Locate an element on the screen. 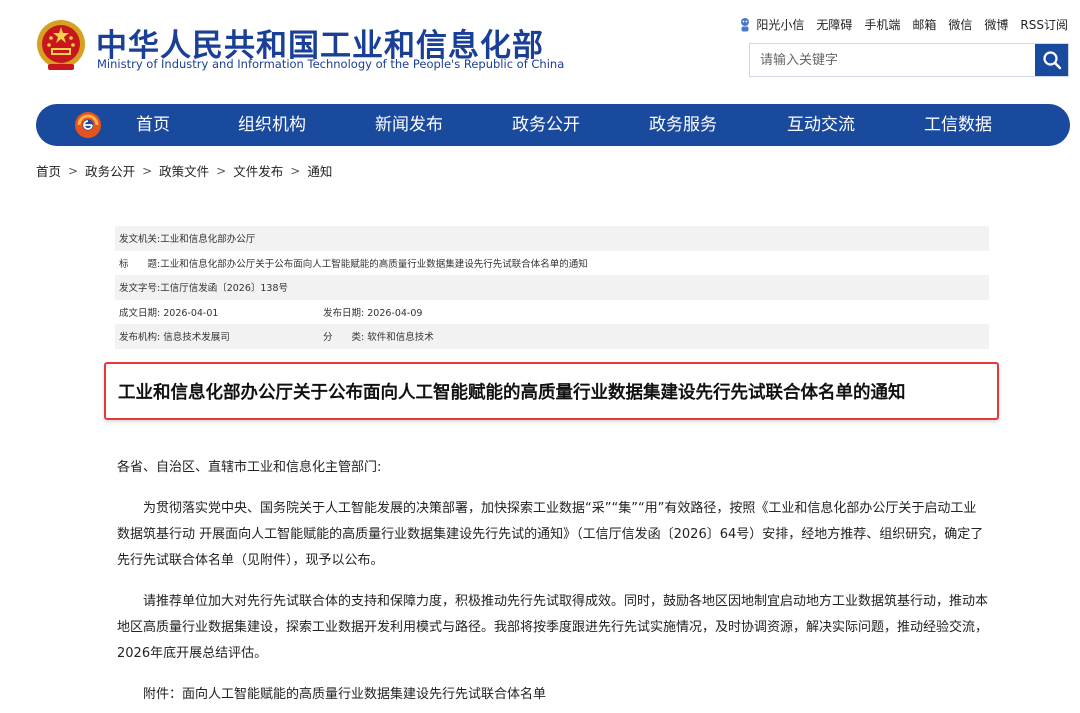  meta-org: 发布机构: 信息技术发展司 is located at coordinates (219, 336).